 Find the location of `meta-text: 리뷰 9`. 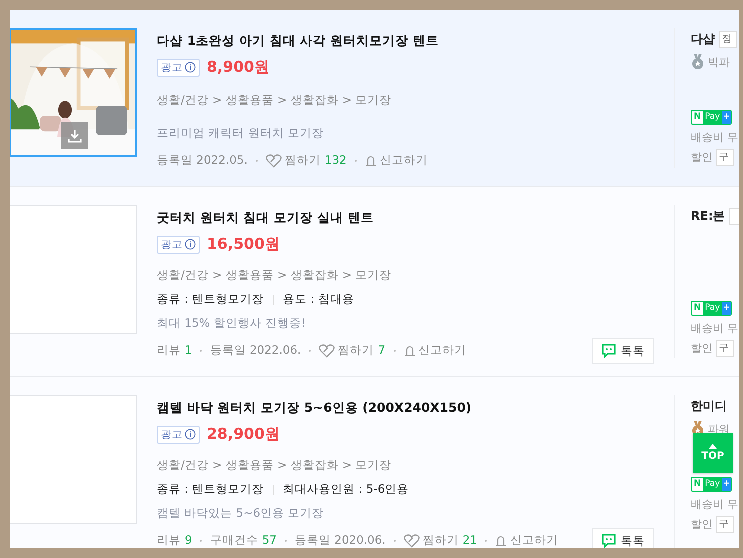

meta-text: 리뷰 9 is located at coordinates (174, 540).